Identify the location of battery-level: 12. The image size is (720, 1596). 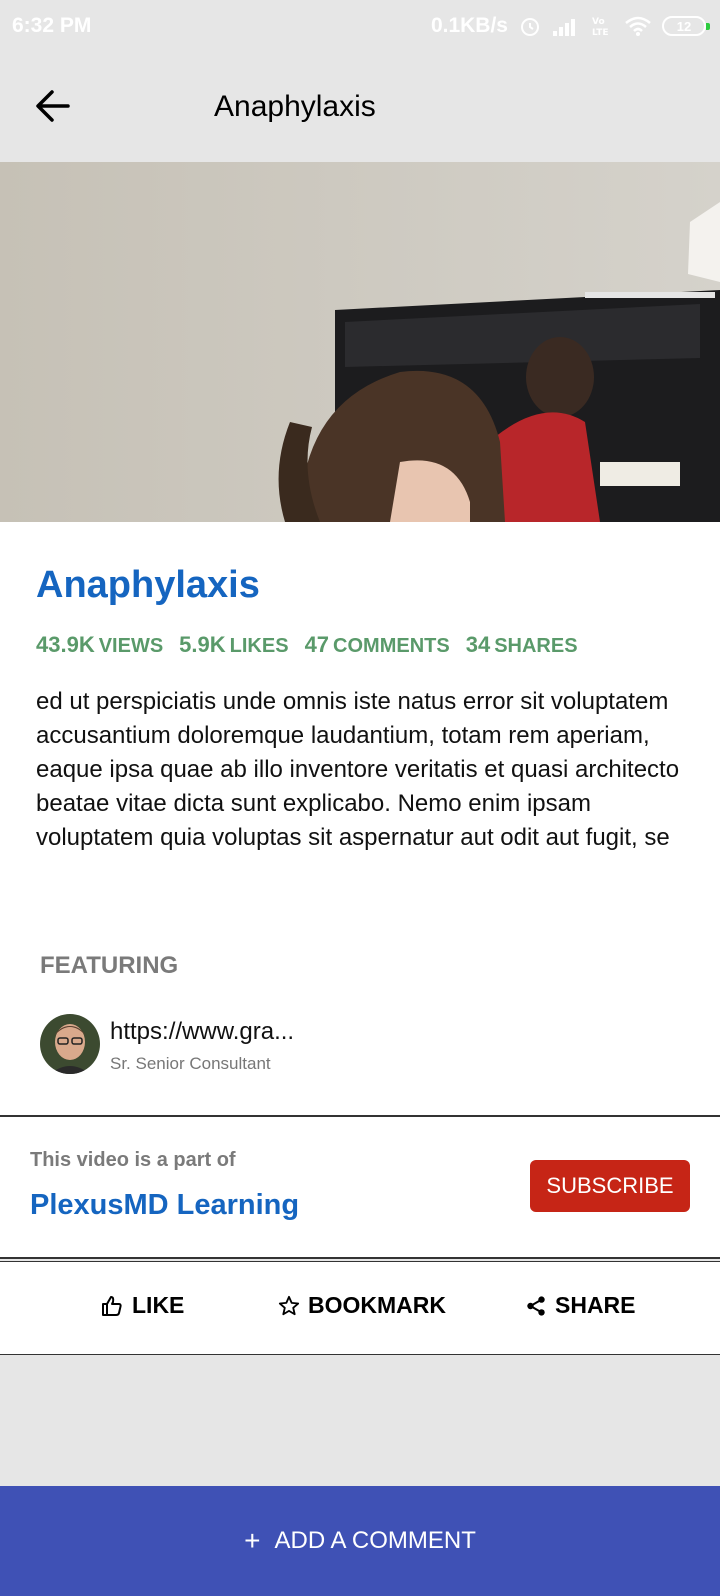
(684, 26).